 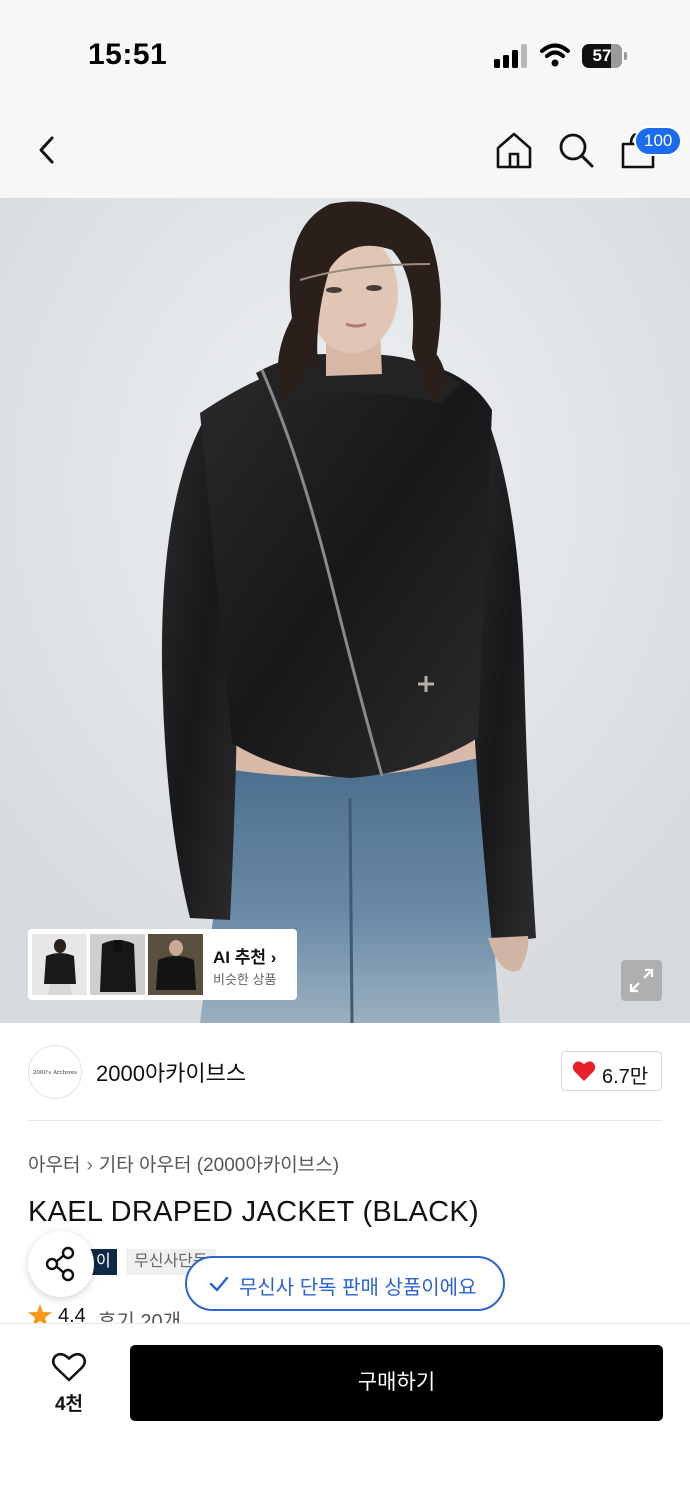 I want to click on ai-recommend-card: AI 추천 › 비슷한 상품, so click(x=162, y=964).